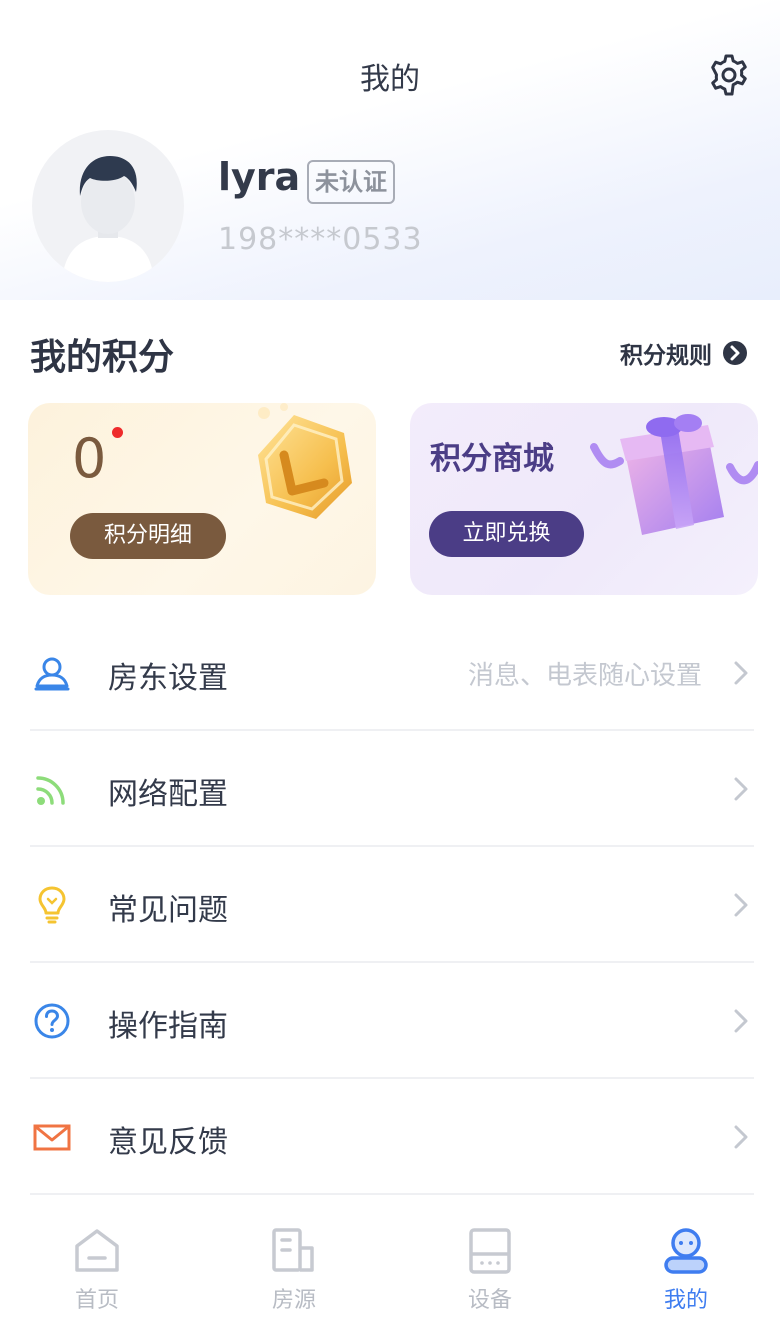 This screenshot has width=780, height=1320. I want to click on tab-rooms: 房源, so click(294, 1266).